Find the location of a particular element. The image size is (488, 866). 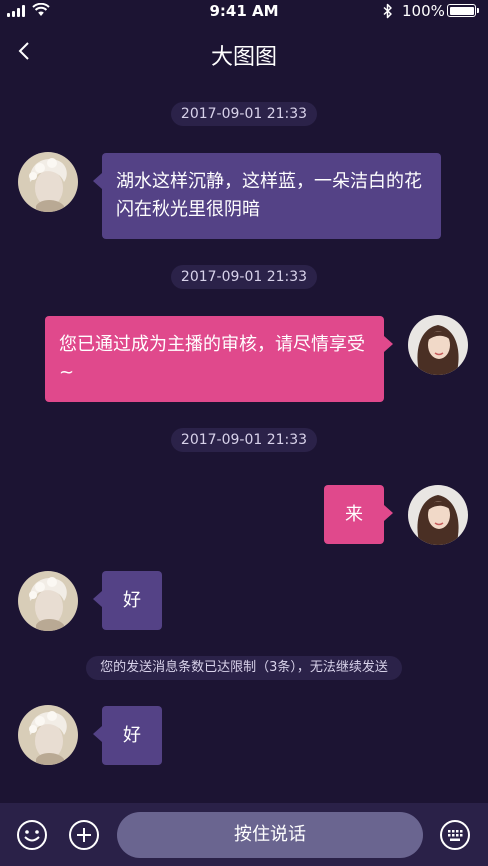

nav-bar: 大图图 is located at coordinates (244, 54).